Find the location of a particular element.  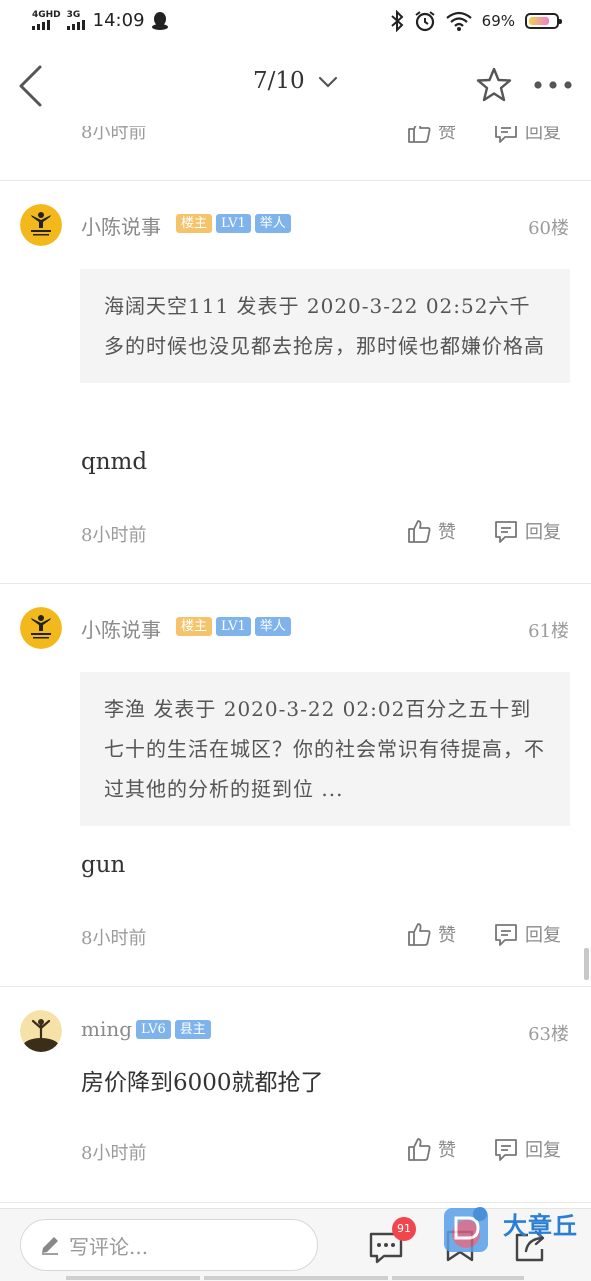

post-text: 房价降到6000就都抢了 is located at coordinates (202, 1083).